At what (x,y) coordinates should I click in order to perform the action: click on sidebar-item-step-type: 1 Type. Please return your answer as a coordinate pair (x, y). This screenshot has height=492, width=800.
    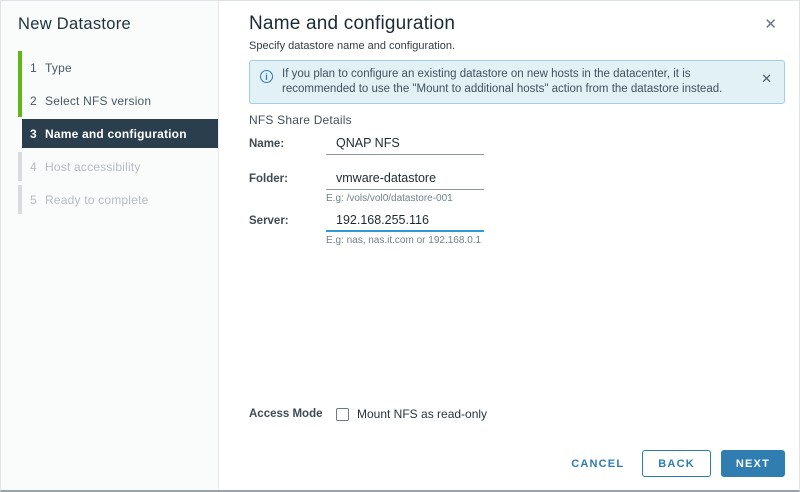
    Looking at the image, I should click on (109, 67).